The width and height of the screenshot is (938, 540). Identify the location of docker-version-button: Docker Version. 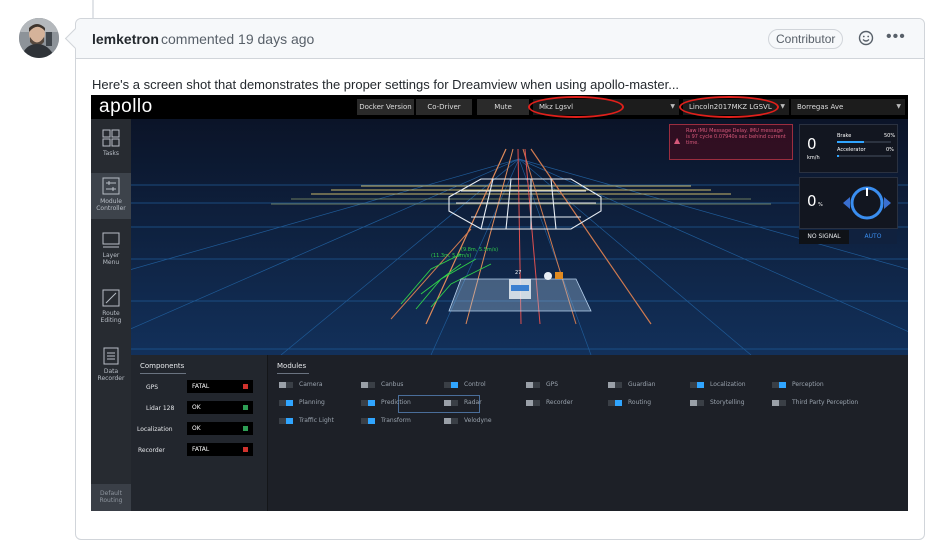
(385, 107).